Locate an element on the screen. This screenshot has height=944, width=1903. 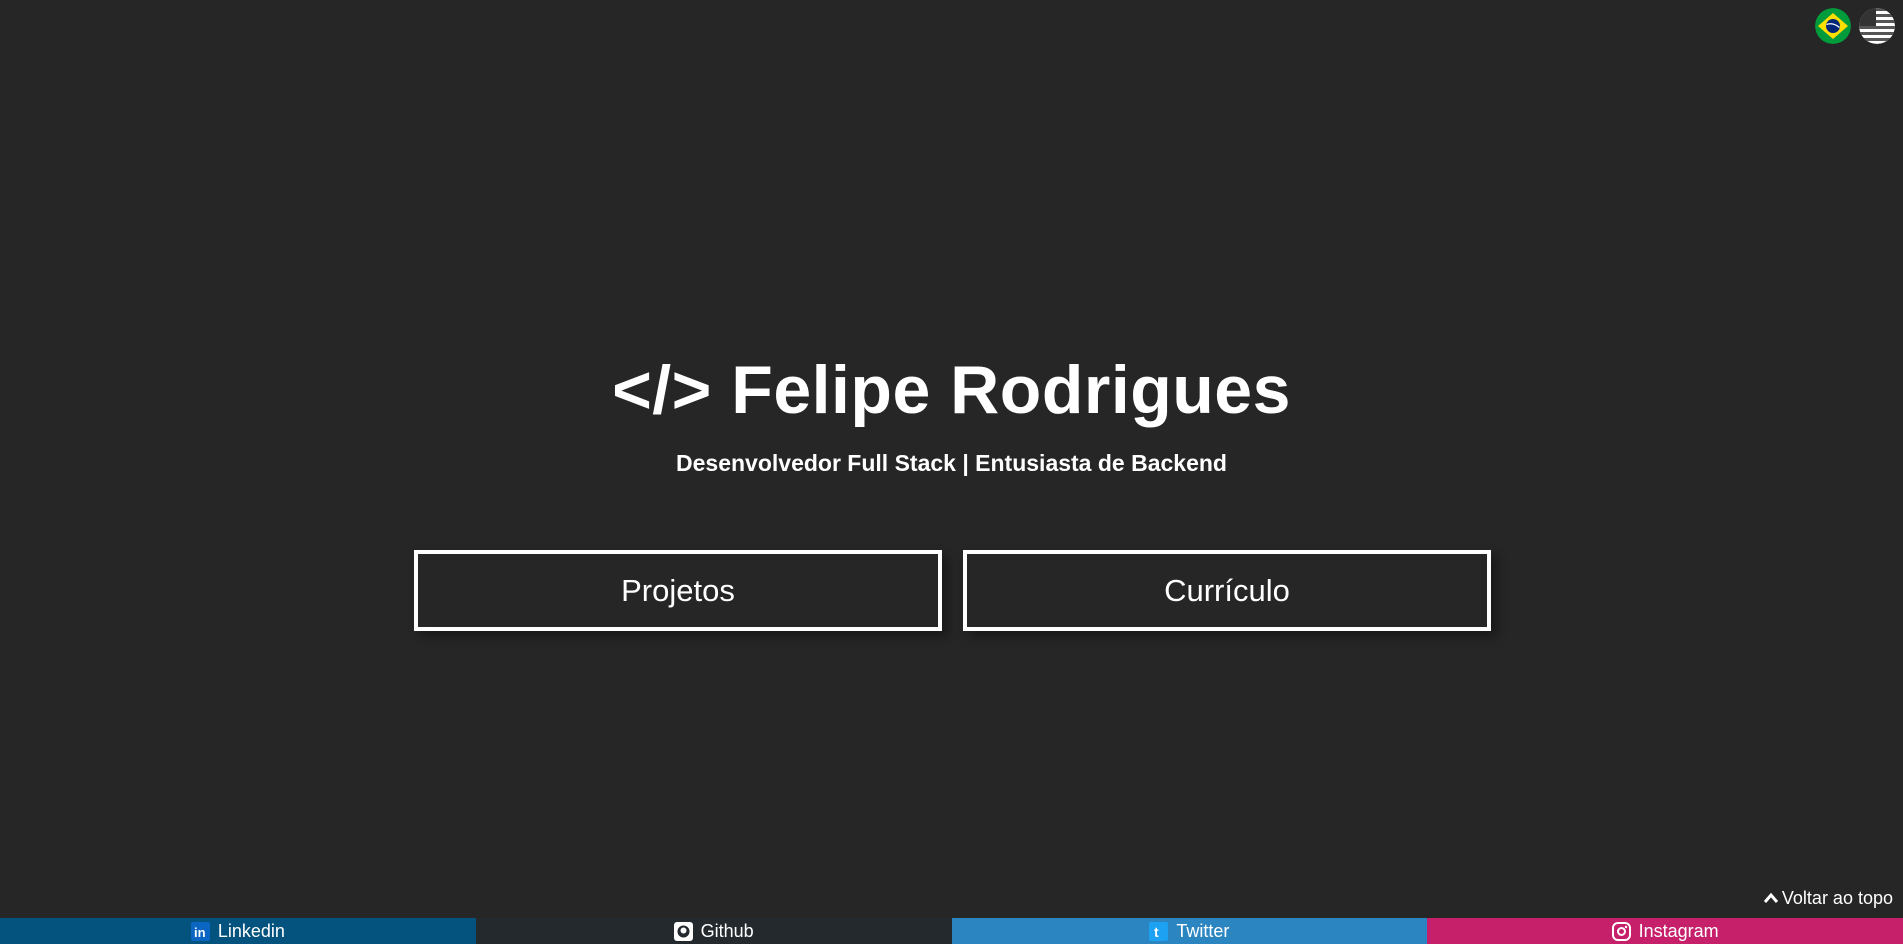
main-buttons: Projetos Currículo is located at coordinates (952, 590).